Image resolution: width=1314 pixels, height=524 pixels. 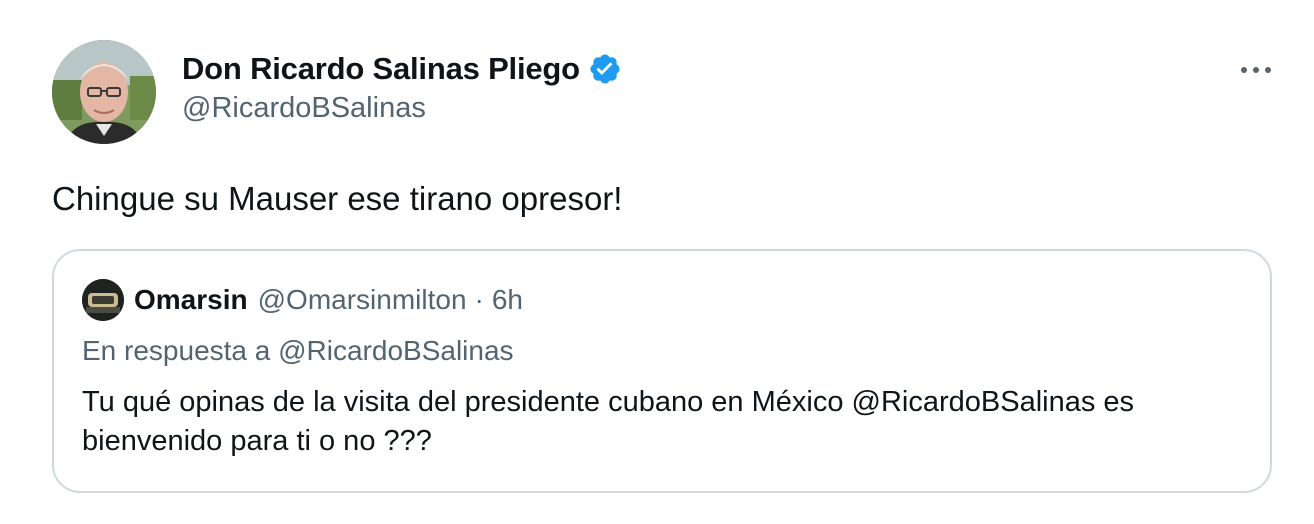 I want to click on quoted-tweet-time: 6h, so click(x=507, y=300).